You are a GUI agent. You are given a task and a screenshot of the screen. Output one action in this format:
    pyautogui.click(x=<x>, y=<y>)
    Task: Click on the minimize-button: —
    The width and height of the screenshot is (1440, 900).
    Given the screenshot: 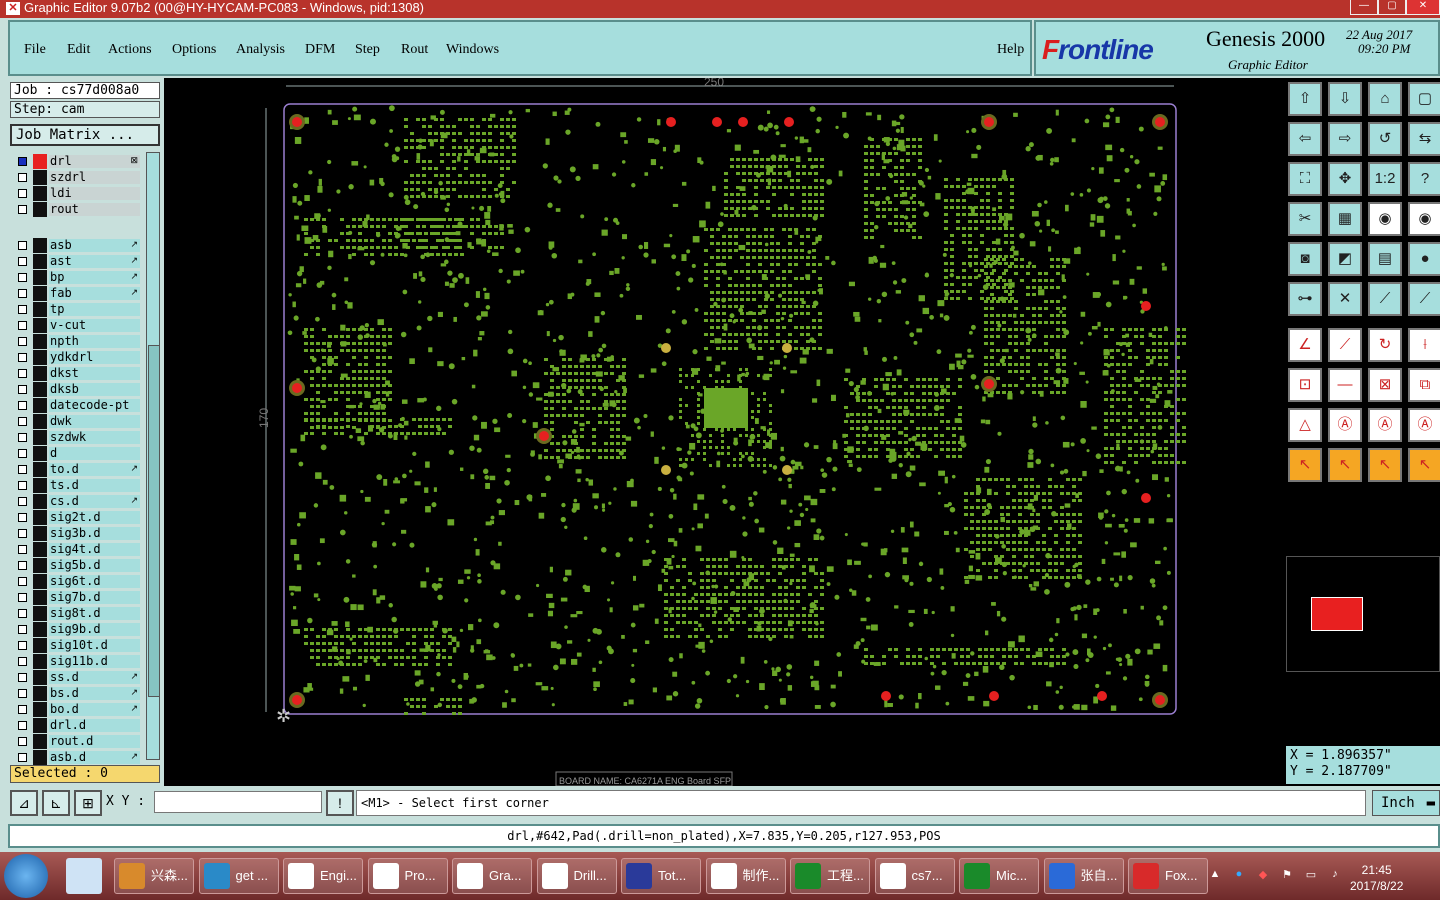 What is the action you would take?
    pyautogui.click(x=1364, y=7)
    